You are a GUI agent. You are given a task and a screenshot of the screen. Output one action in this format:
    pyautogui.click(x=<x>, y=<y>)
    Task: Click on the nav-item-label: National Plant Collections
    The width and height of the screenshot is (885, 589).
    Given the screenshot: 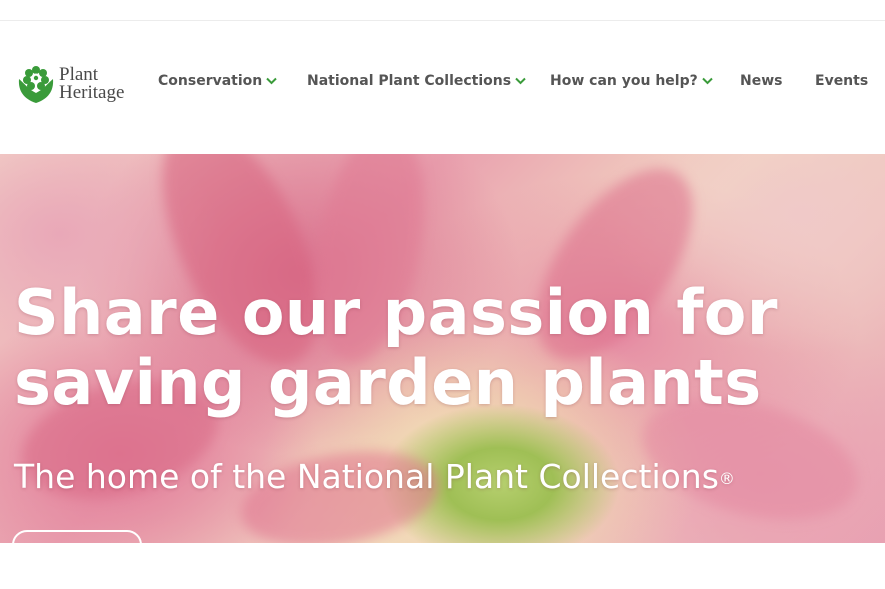 What is the action you would take?
    pyautogui.click(x=409, y=81)
    